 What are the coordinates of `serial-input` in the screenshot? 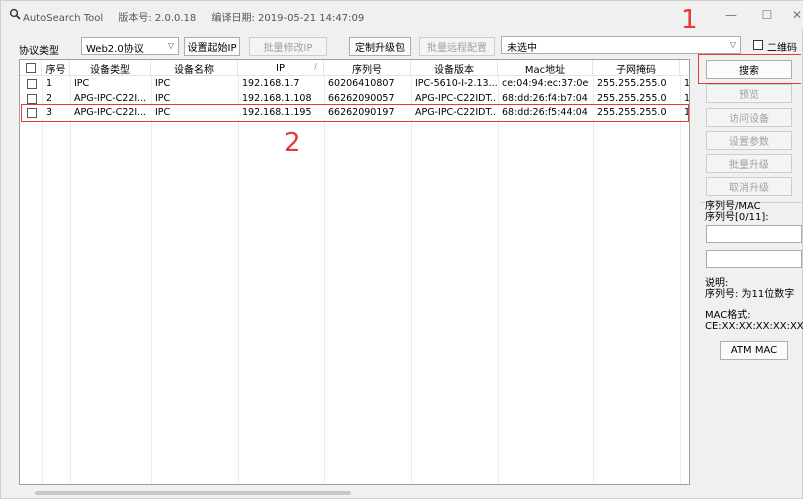 It's located at (754, 234).